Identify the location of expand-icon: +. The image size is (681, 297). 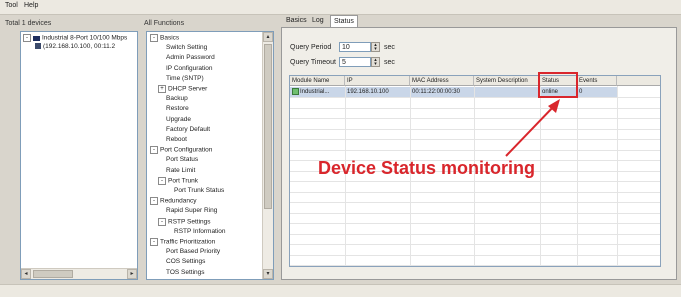
(162, 89).